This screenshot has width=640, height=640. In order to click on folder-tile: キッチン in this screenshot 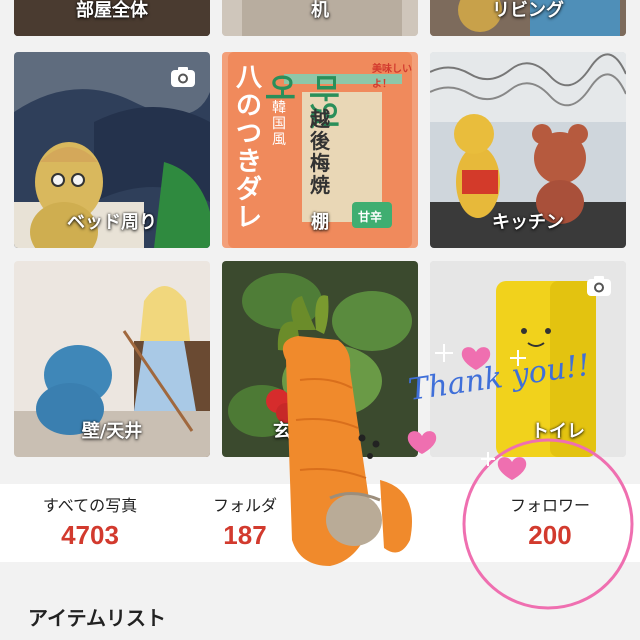, I will do `click(528, 150)`.